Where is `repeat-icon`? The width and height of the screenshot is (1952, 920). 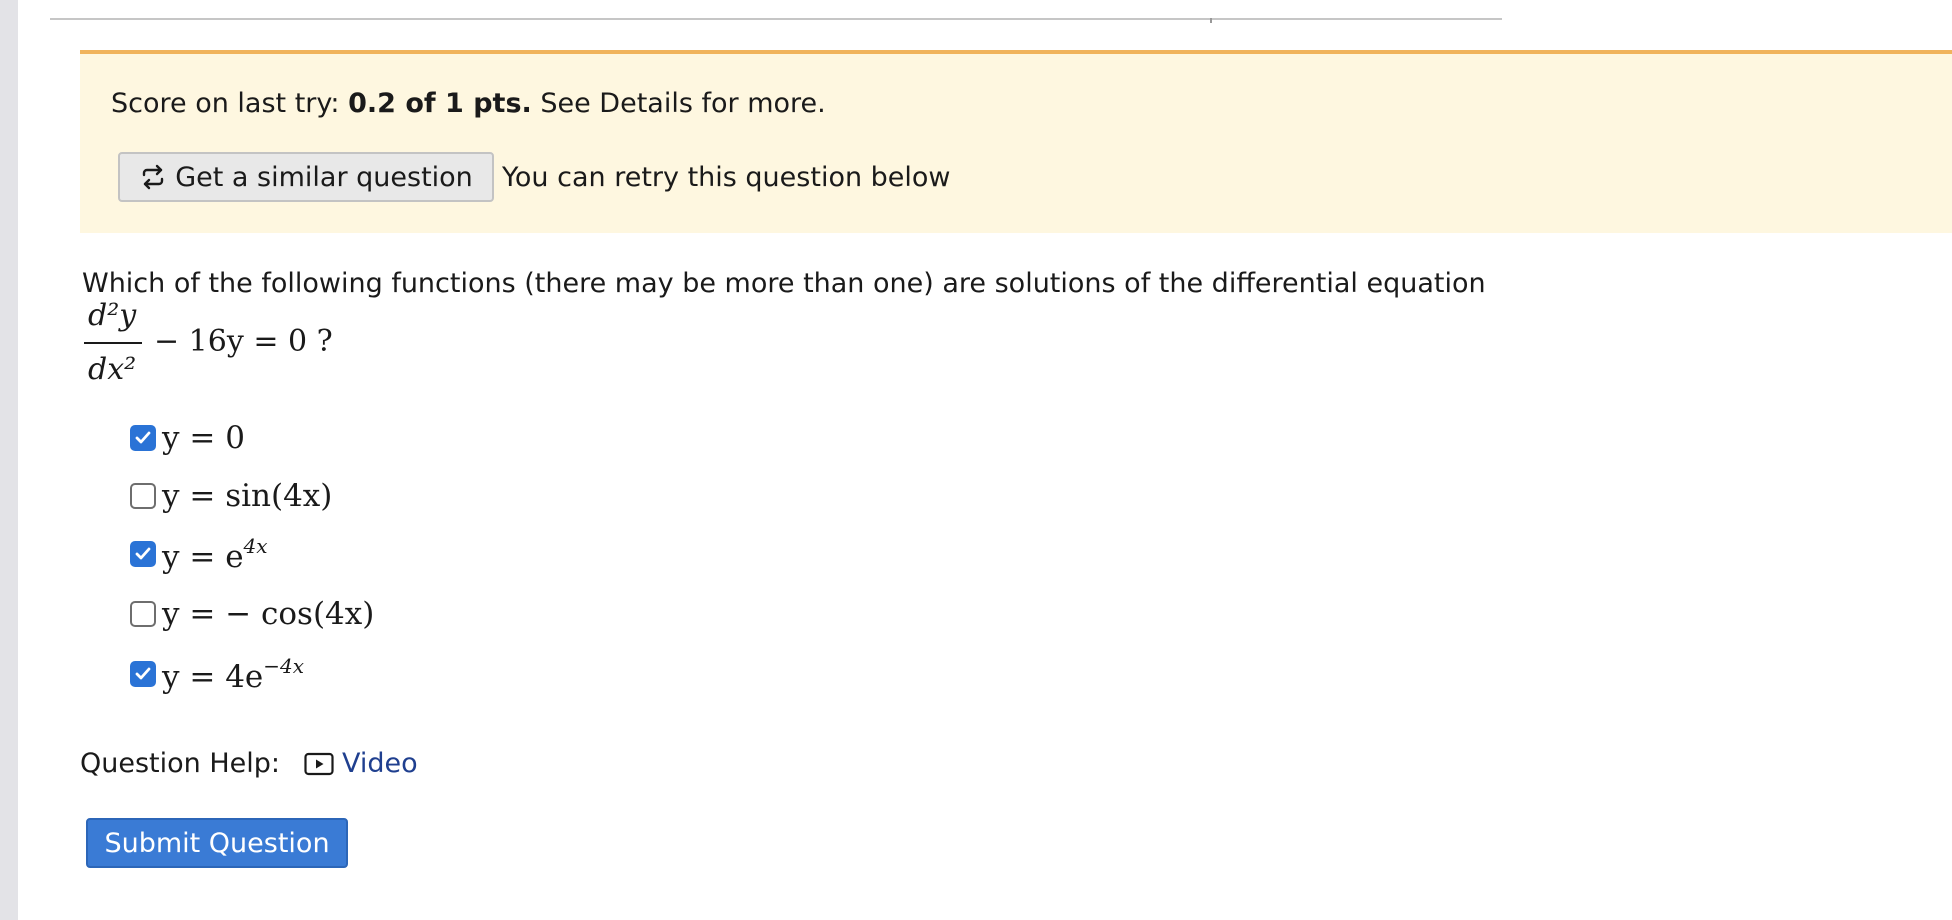 repeat-icon is located at coordinates (153, 177).